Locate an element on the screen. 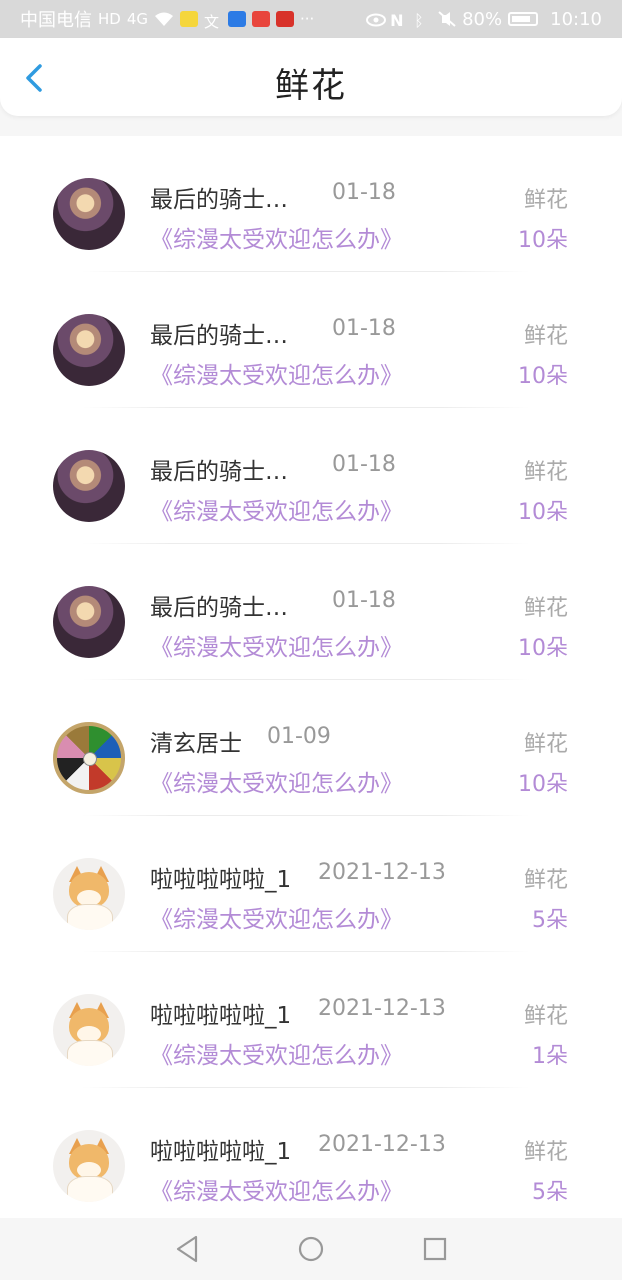  record-date: 01-09 is located at coordinates (299, 736).